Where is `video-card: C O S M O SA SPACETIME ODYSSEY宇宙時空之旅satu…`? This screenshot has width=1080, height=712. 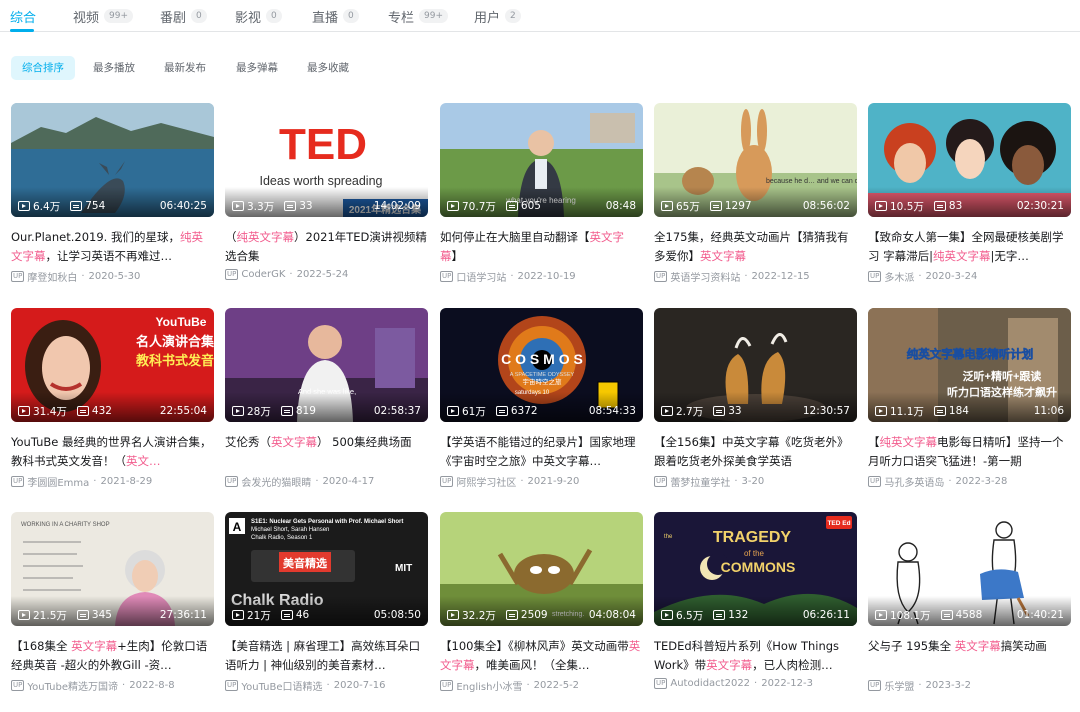
video-card: C O S M O SA SPACETIME ODYSSEY宇宙時空之旅satu… is located at coordinates (541, 398).